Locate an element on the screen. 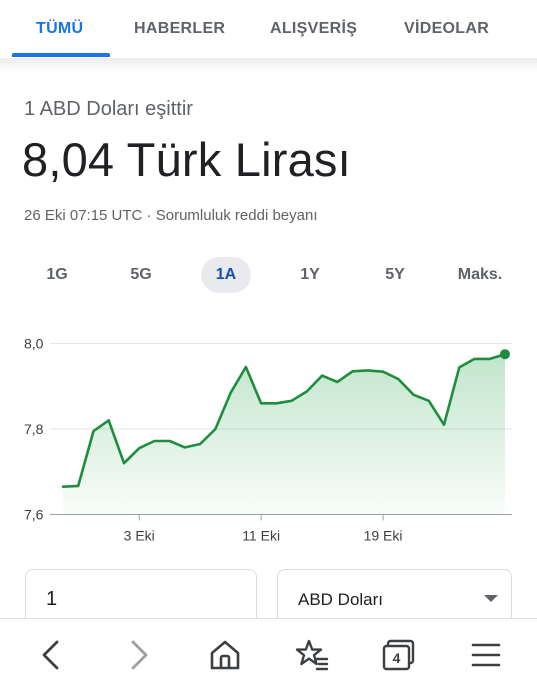  active-tab-indicator is located at coordinates (61, 55).